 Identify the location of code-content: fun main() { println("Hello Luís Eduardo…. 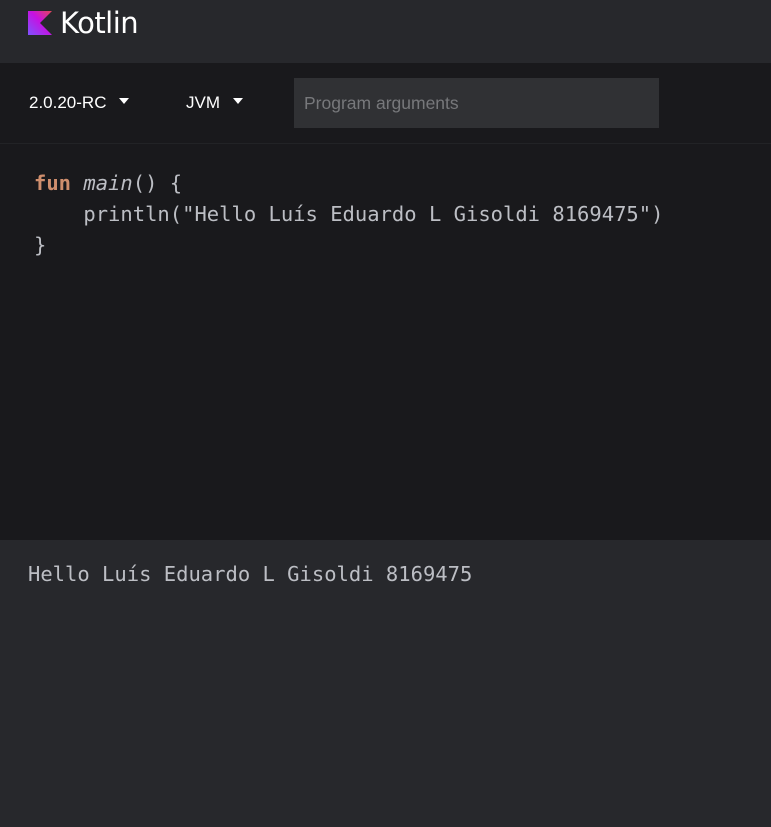
(348, 214).